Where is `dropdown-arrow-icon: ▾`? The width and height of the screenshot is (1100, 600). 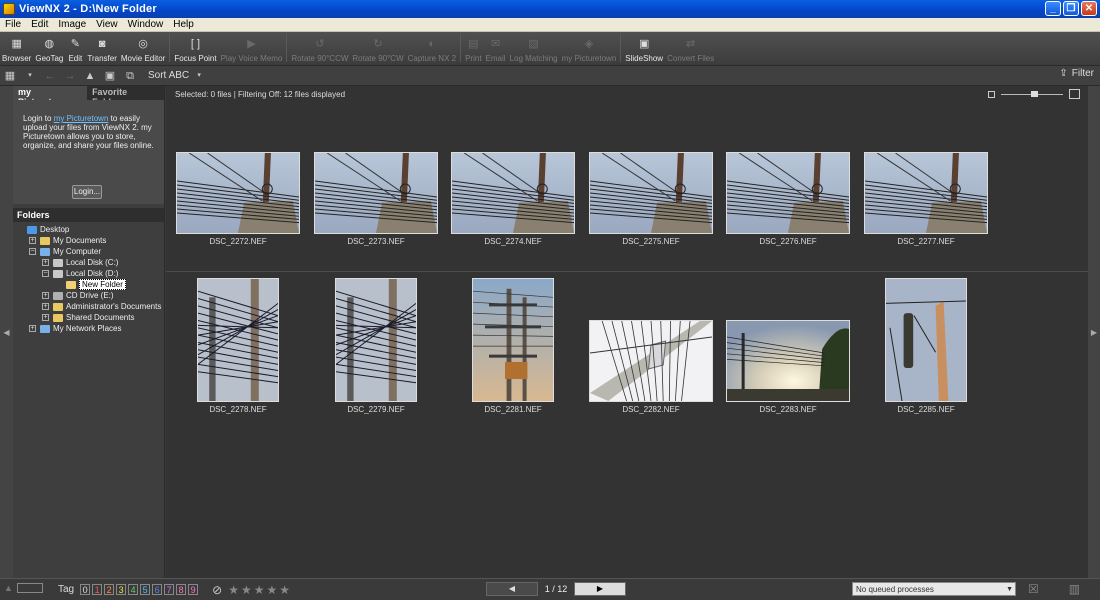 dropdown-arrow-icon: ▾ is located at coordinates (30, 76).